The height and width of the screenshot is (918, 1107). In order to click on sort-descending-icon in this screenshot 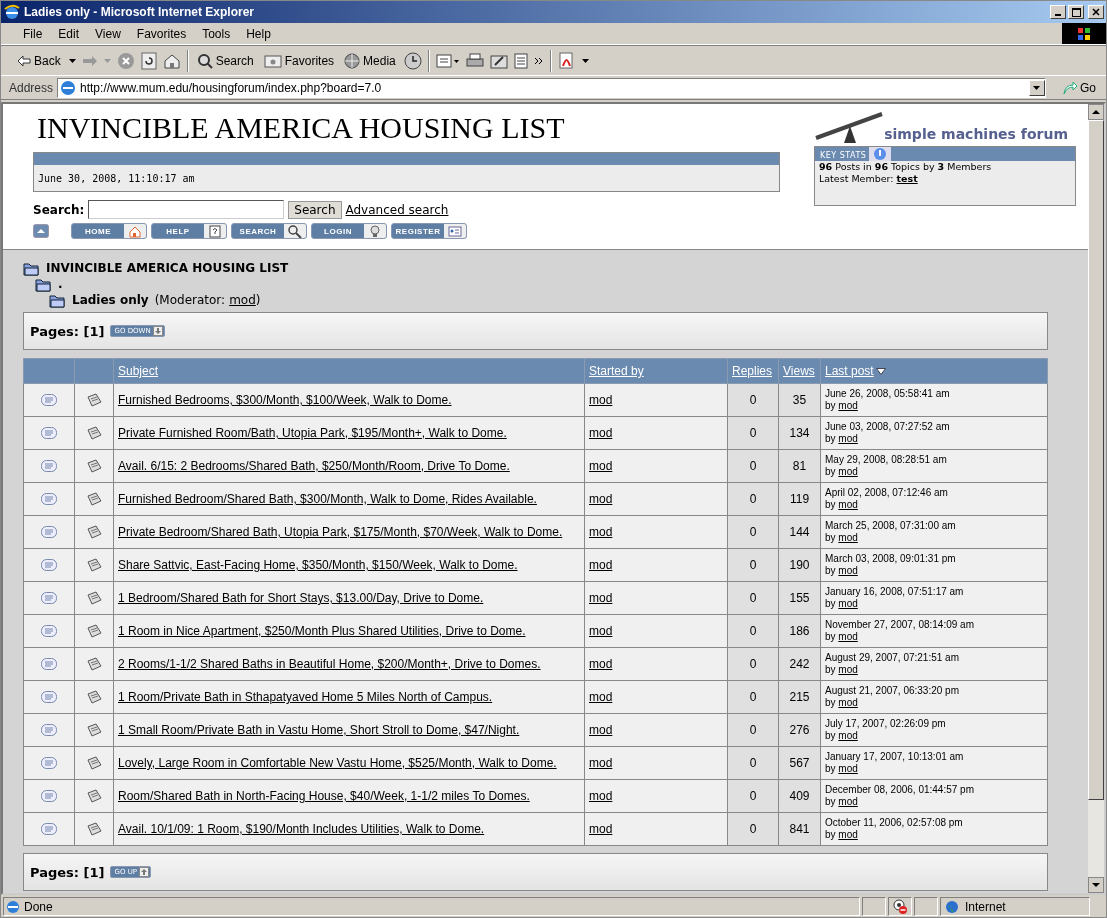, I will do `click(880, 372)`.